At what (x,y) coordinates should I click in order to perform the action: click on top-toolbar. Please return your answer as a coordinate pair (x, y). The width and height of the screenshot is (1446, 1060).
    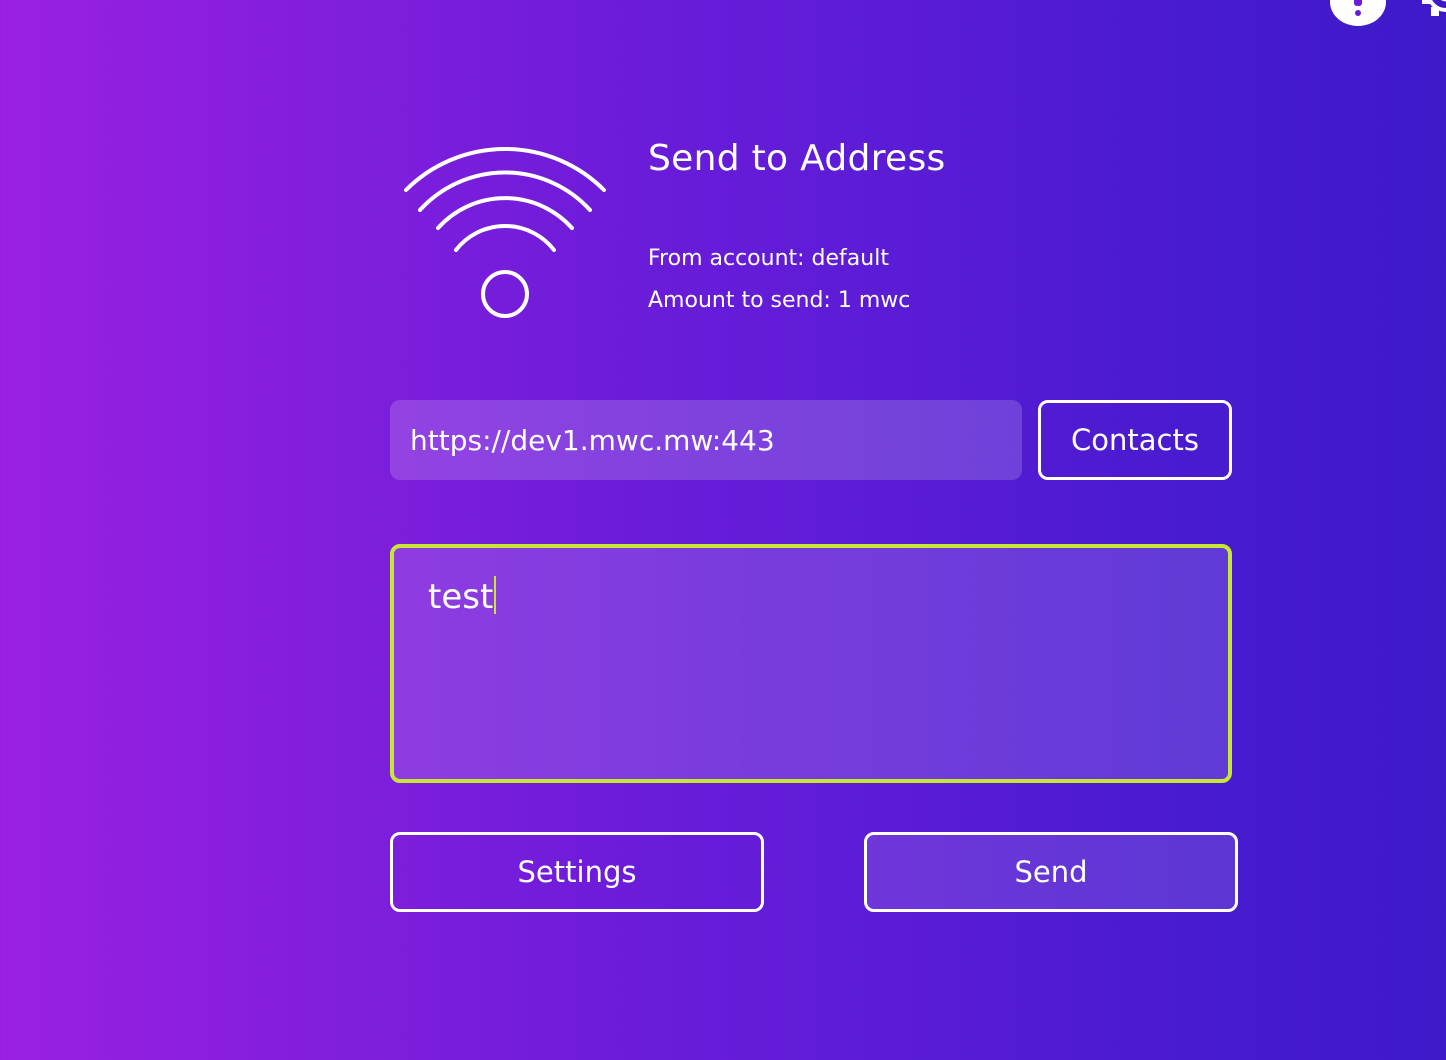
    Looking at the image, I should click on (1366, 19).